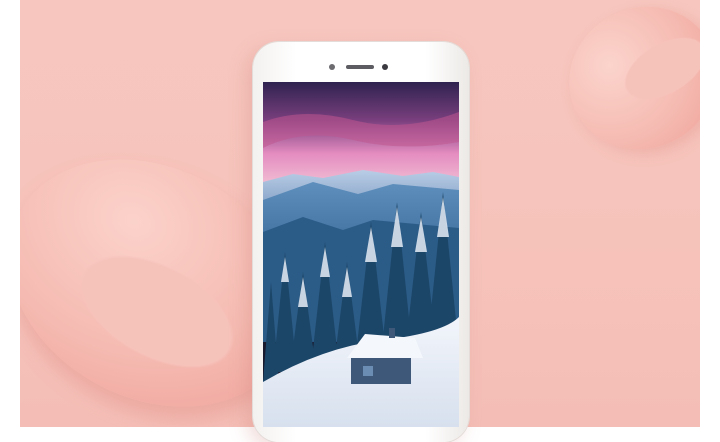 The image size is (720, 442). I want to click on earpiece-speaker-icon, so click(360, 67).